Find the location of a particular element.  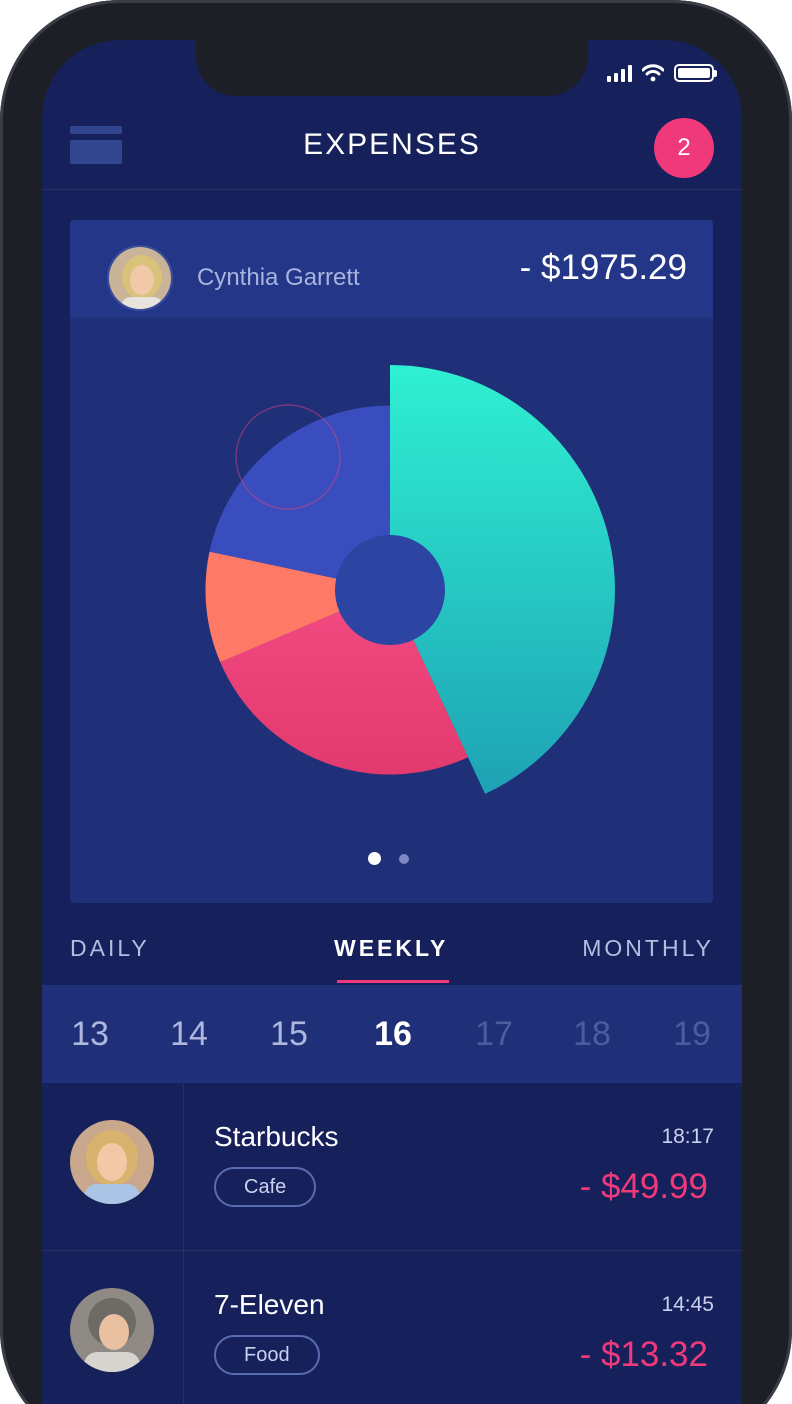

signal-icon is located at coordinates (619, 73).